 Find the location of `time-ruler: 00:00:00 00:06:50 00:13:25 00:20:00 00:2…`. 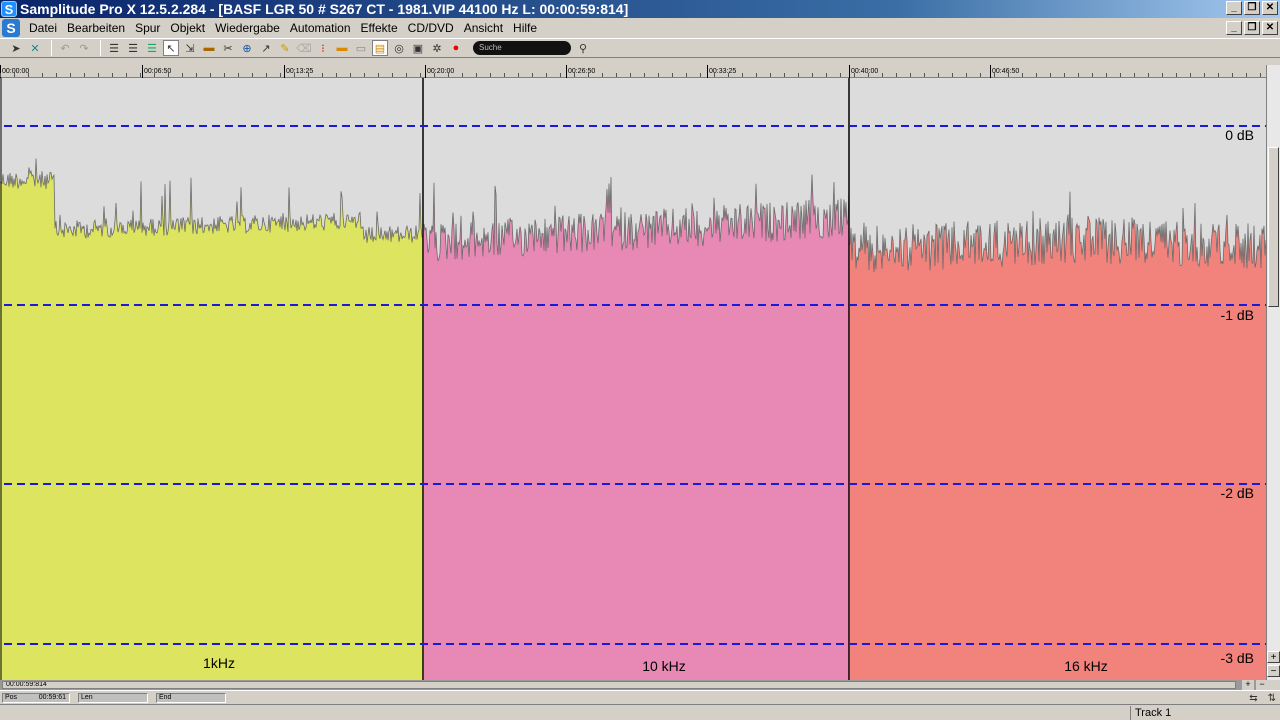

time-ruler: 00:00:00 00:06:50 00:13:25 00:20:00 00:2… is located at coordinates (633, 71).